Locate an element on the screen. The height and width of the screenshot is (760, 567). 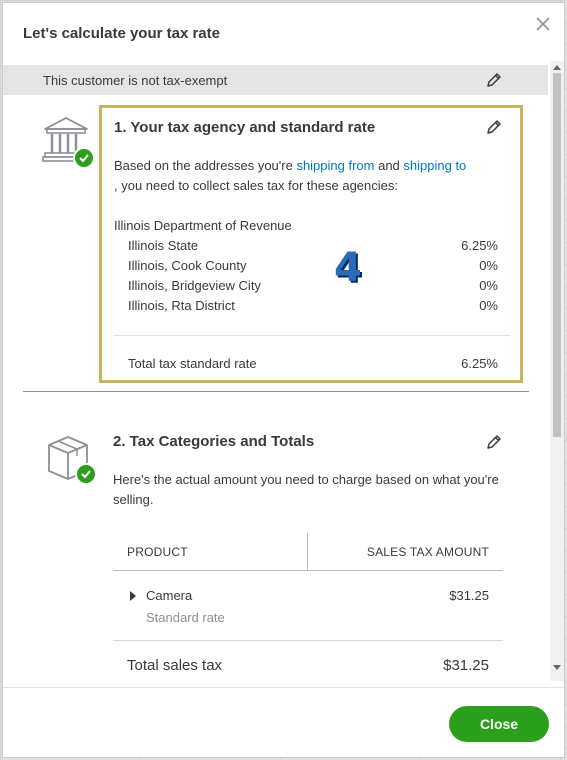
scroll-up-arrow-icon is located at coordinates (557, 67).